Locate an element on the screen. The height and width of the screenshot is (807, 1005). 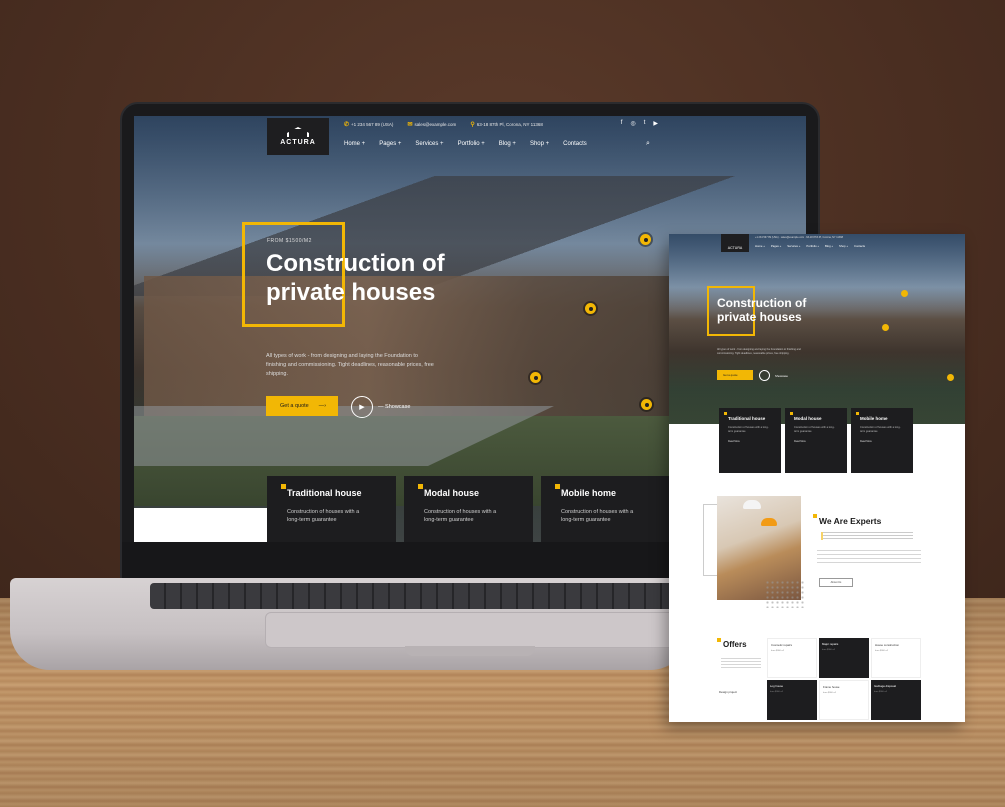
offer-cell: Major repairs from $900 m² is located at coordinates (844, 658).